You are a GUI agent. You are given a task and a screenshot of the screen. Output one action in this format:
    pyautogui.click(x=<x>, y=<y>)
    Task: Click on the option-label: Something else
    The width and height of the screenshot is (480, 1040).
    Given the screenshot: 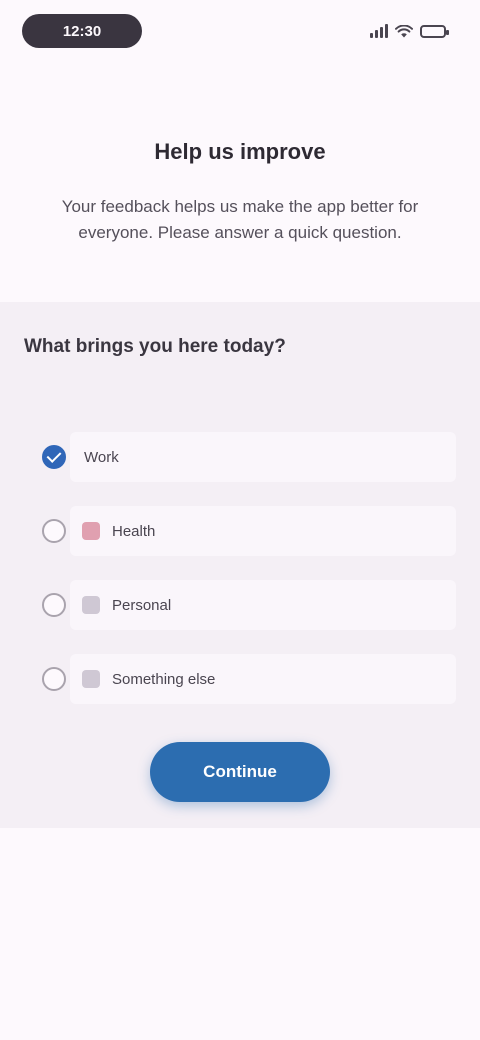 What is the action you would take?
    pyautogui.click(x=164, y=679)
    